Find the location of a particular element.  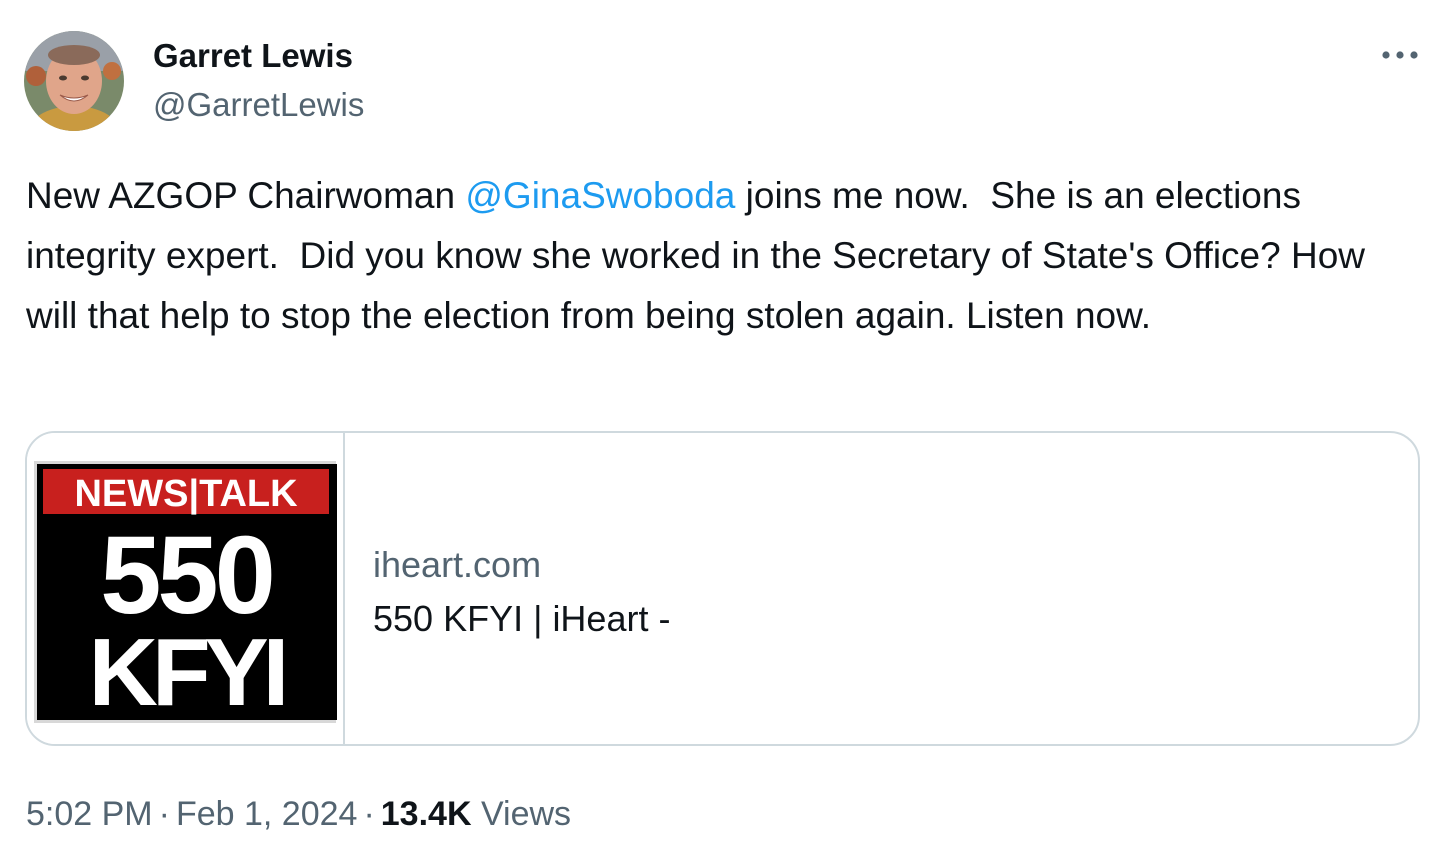

card-body: iheart.com 550 KFYI | iHeart - is located at coordinates (521, 592).